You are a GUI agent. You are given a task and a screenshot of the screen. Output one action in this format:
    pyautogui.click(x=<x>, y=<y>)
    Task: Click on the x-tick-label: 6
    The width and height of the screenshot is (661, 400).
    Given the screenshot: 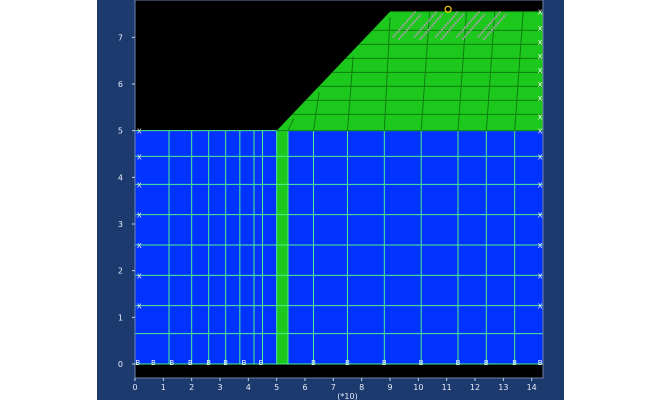 What is the action you would take?
    pyautogui.click(x=304, y=387)
    